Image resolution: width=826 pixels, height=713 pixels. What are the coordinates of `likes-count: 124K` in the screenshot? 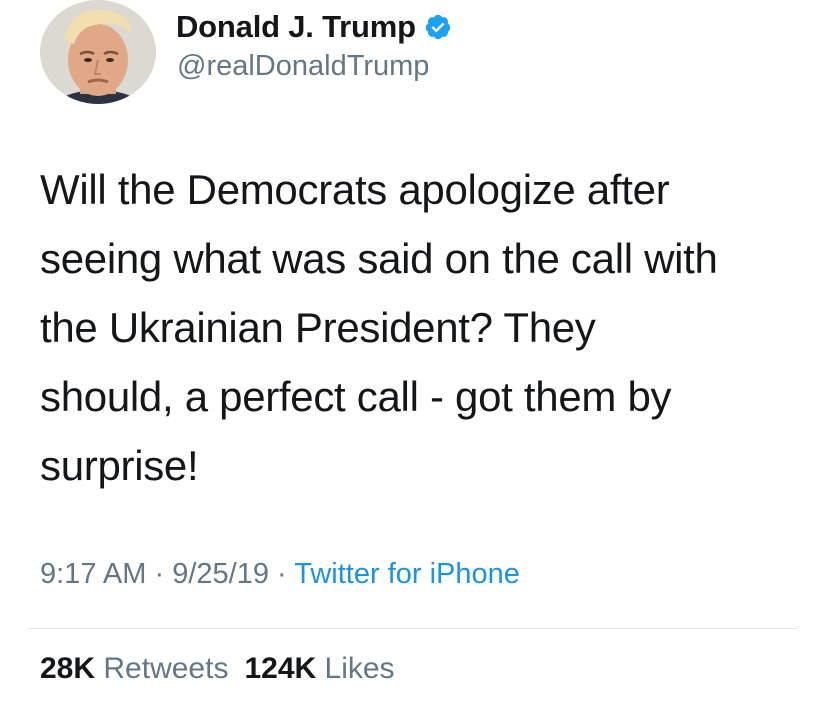 It's located at (280, 668).